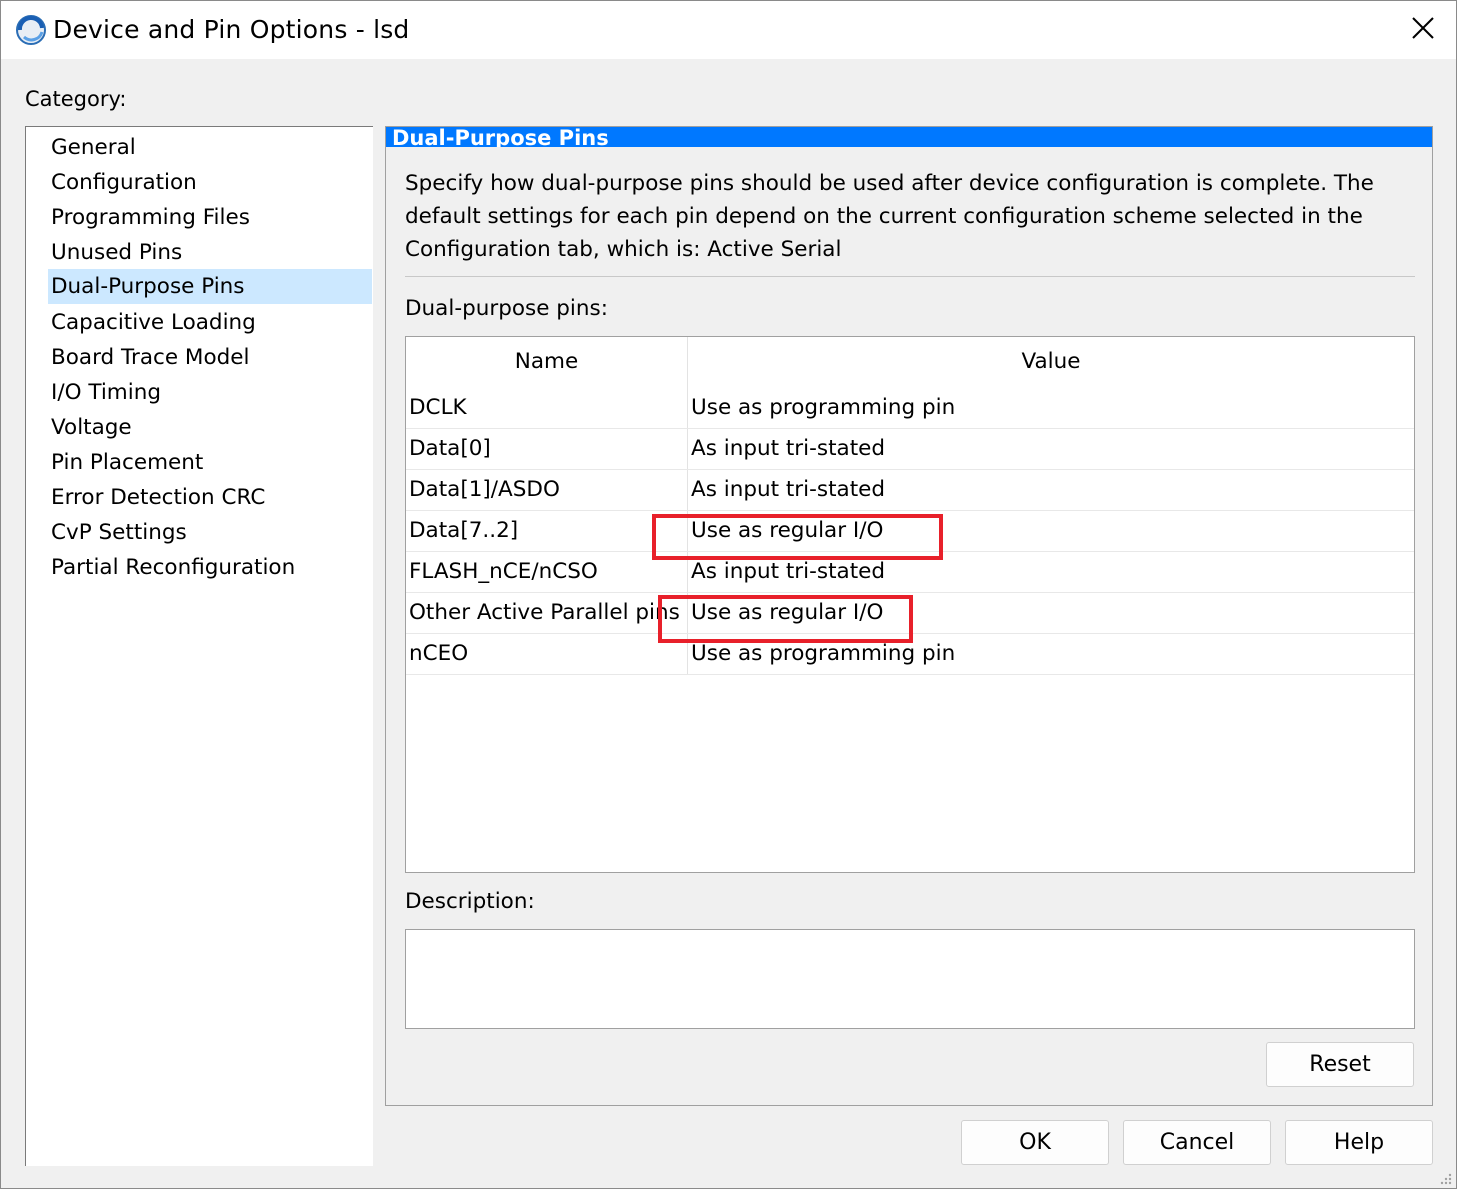  I want to click on pin-name-cell: Other Active Parallel pins, so click(544, 612).